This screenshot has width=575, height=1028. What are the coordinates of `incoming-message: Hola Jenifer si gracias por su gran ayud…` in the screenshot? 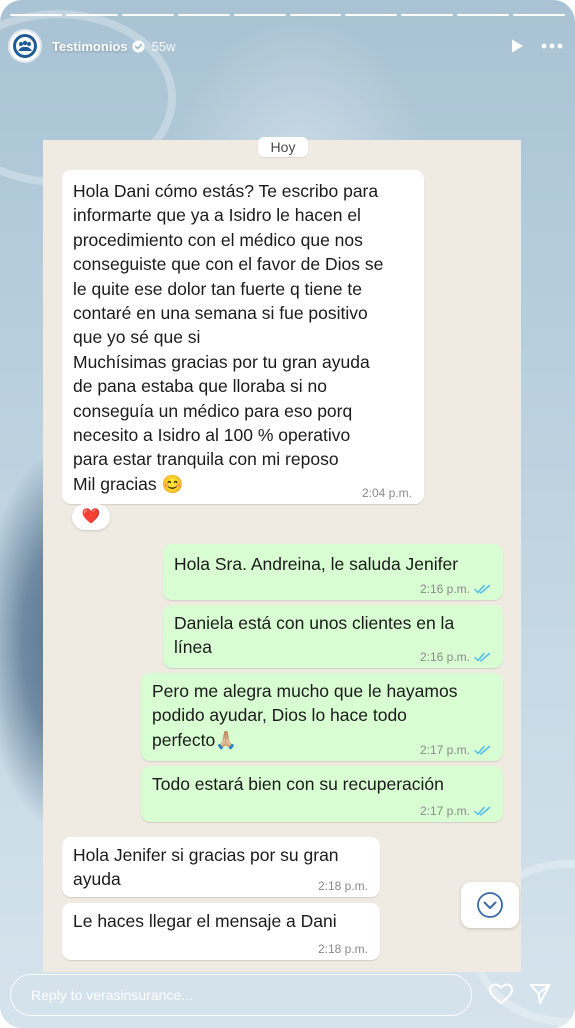 It's located at (221, 867).